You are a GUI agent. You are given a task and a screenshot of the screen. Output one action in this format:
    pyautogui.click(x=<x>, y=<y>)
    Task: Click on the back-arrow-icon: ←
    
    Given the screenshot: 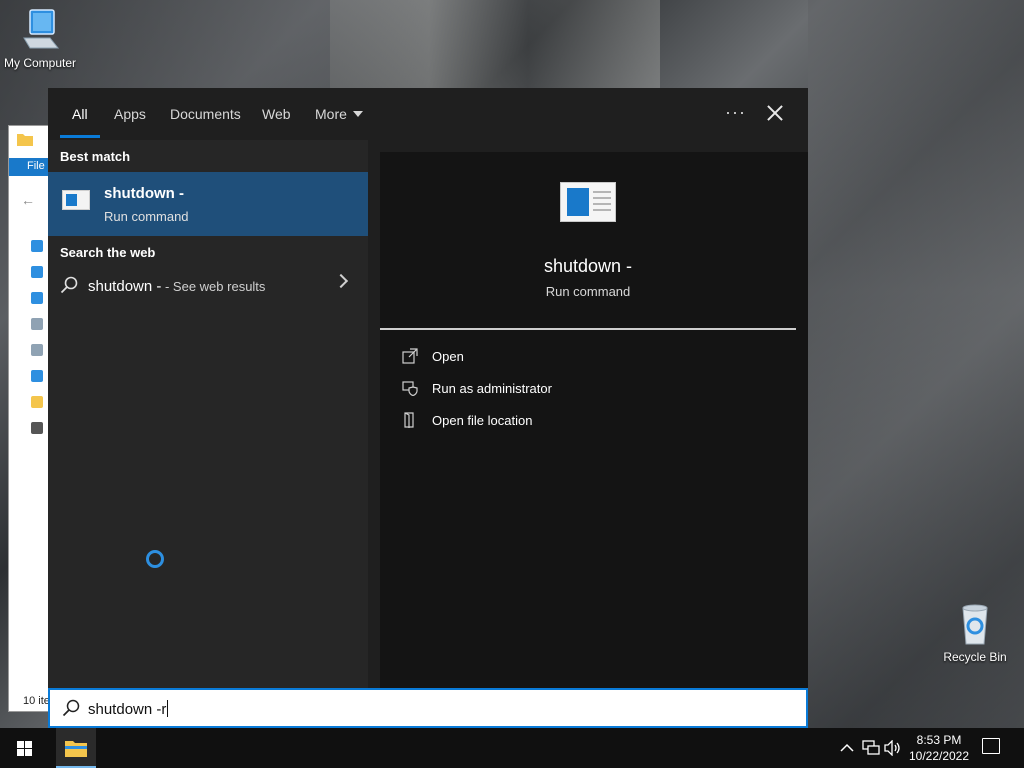 What is the action you would take?
    pyautogui.click(x=28, y=200)
    